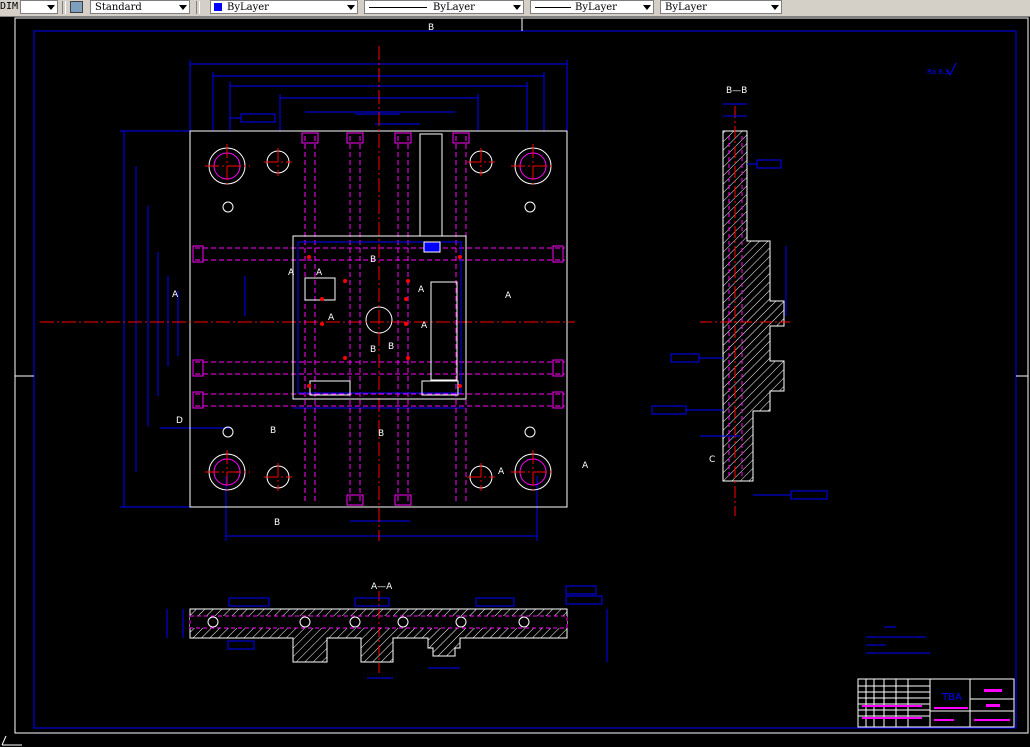 This screenshot has width=1030, height=747. Describe the element at coordinates (721, 7) in the screenshot. I see `plot-style-combo: ByLayer` at that location.